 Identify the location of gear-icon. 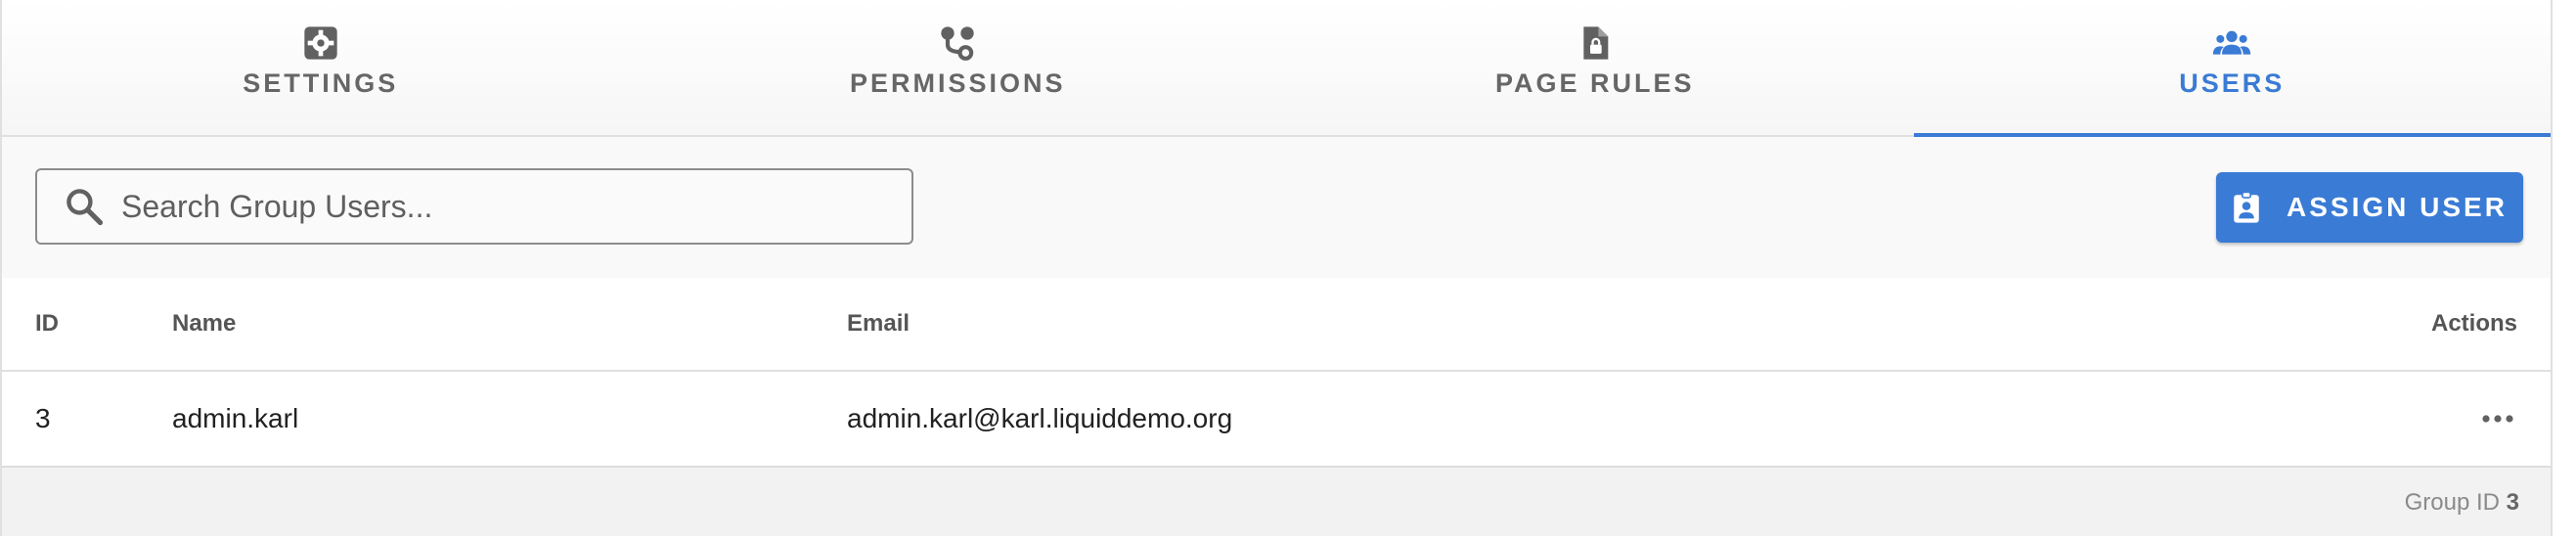
(320, 43).